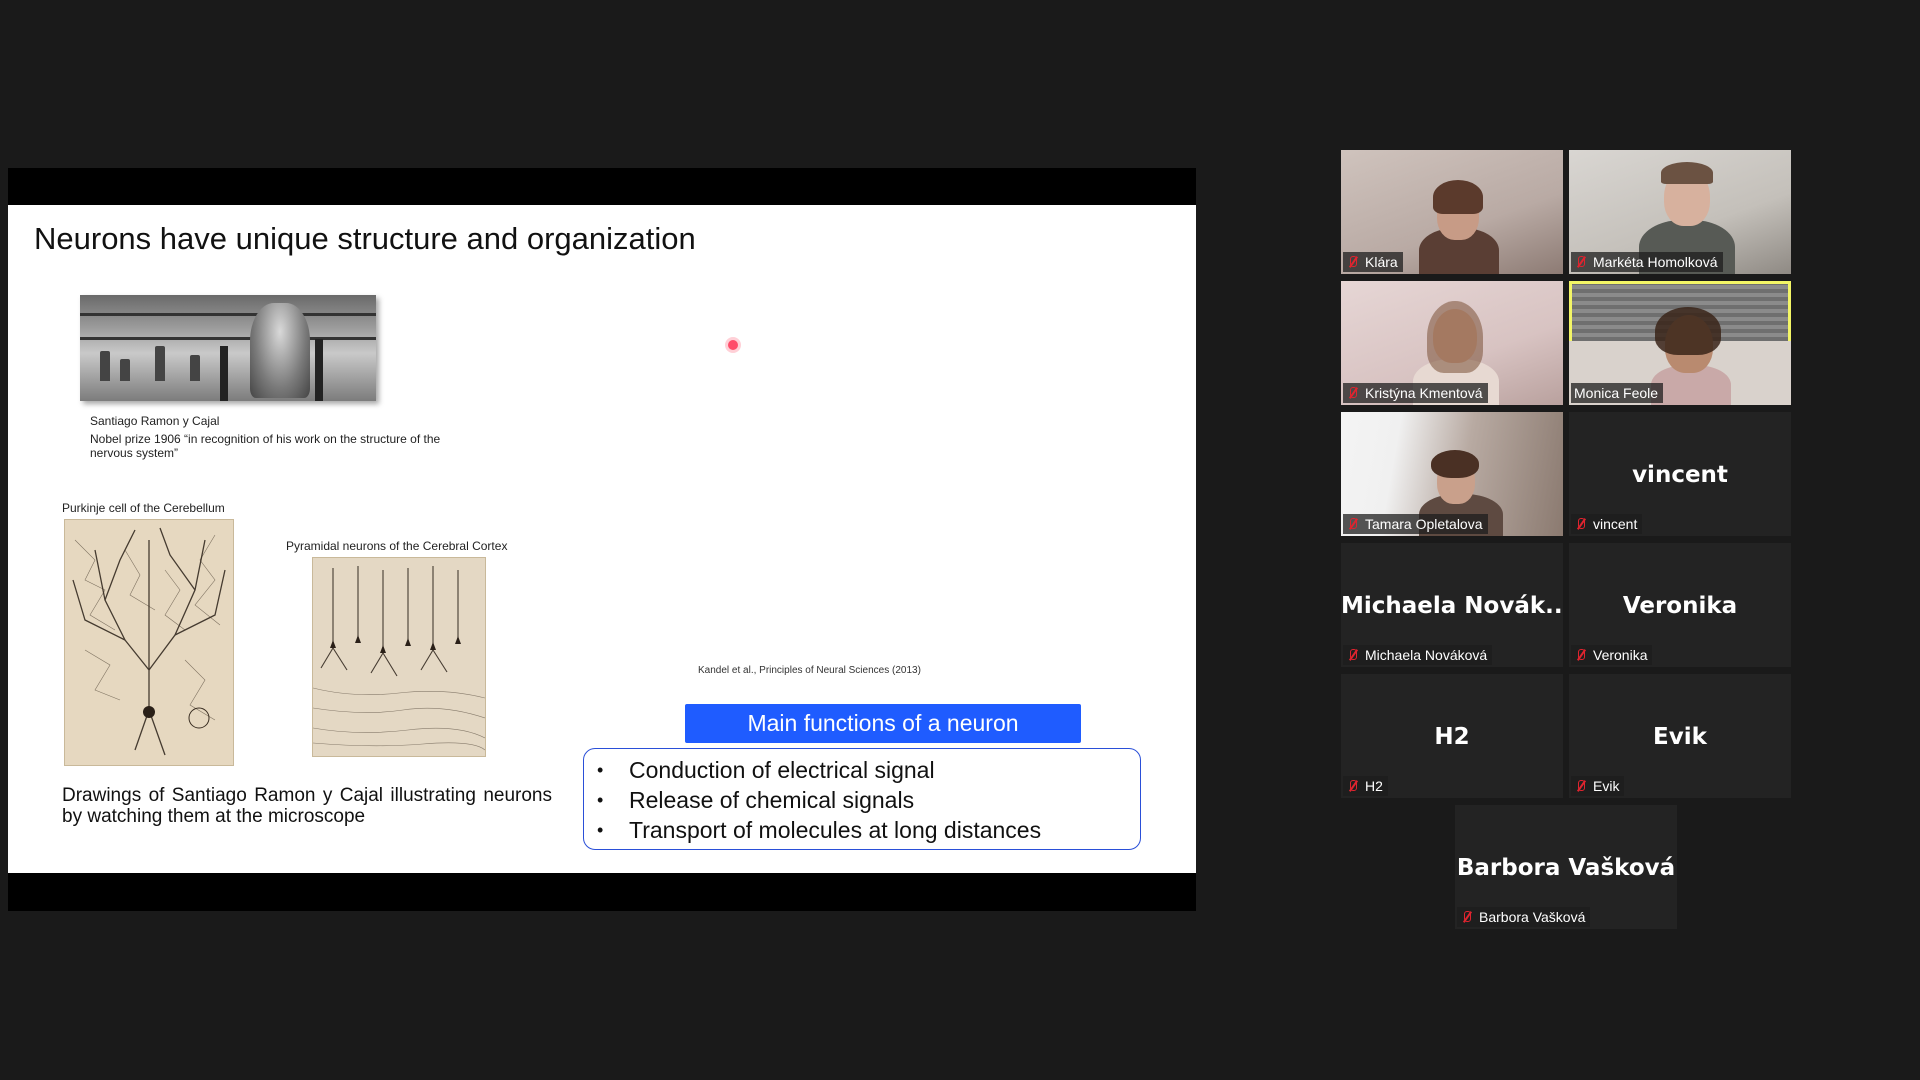 The height and width of the screenshot is (1080, 1920). I want to click on participant-name-label: Michaela Nováková, so click(1418, 655).